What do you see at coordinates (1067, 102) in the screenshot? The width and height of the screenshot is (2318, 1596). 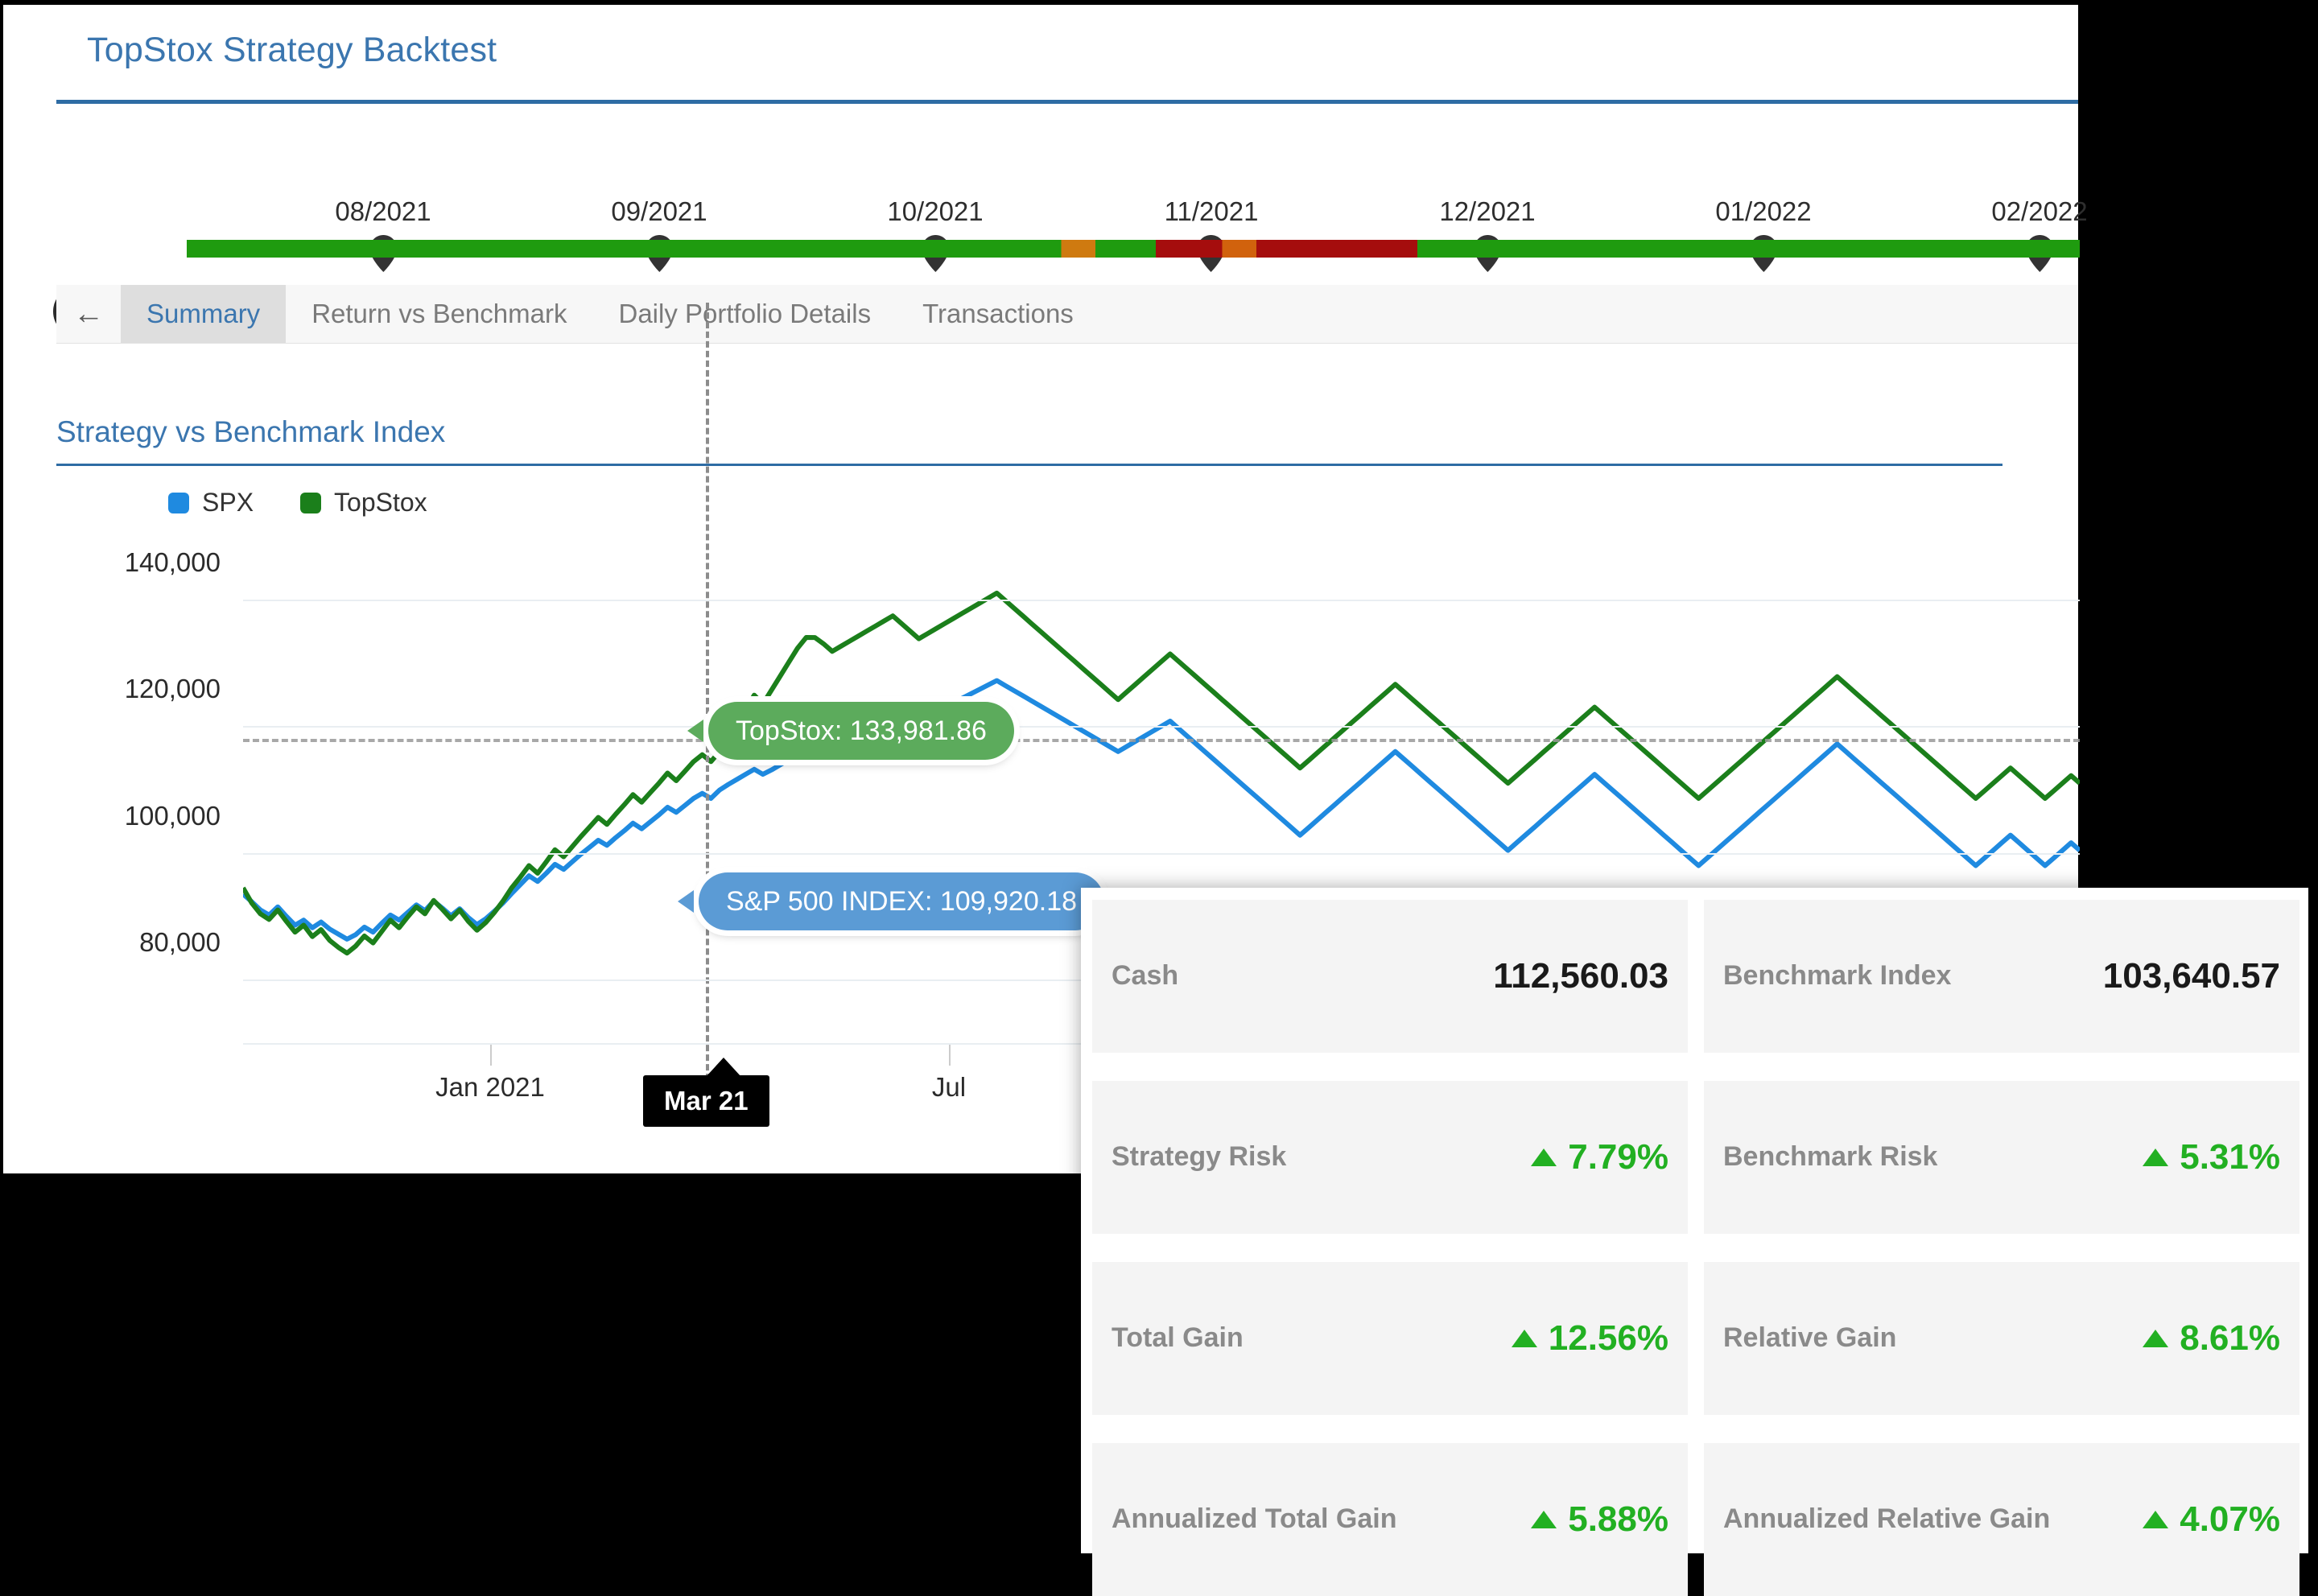 I see `title-divider` at bounding box center [1067, 102].